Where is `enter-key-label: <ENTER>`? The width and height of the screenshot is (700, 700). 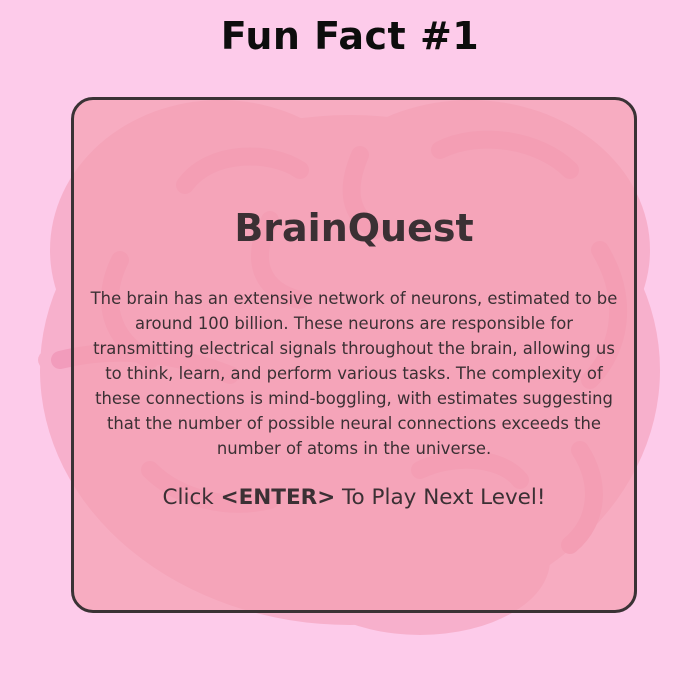 enter-key-label: <ENTER> is located at coordinates (278, 497).